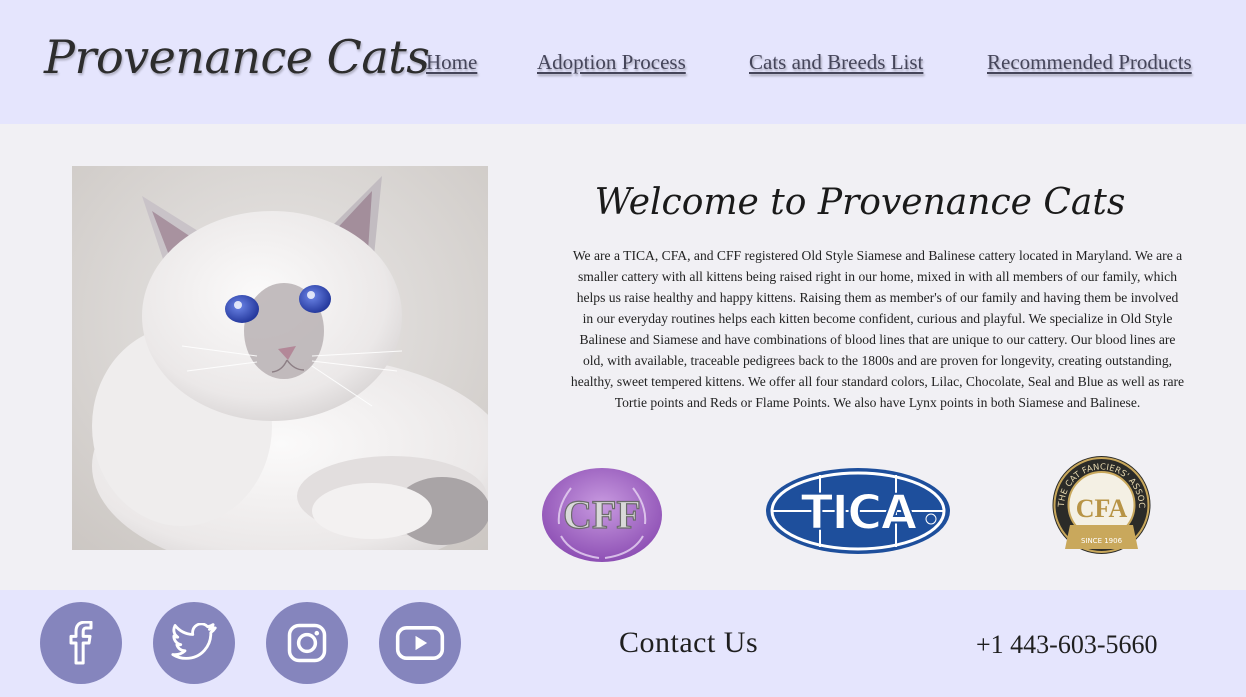 The image size is (1246, 697). I want to click on tica-text: TICA, so click(859, 513).